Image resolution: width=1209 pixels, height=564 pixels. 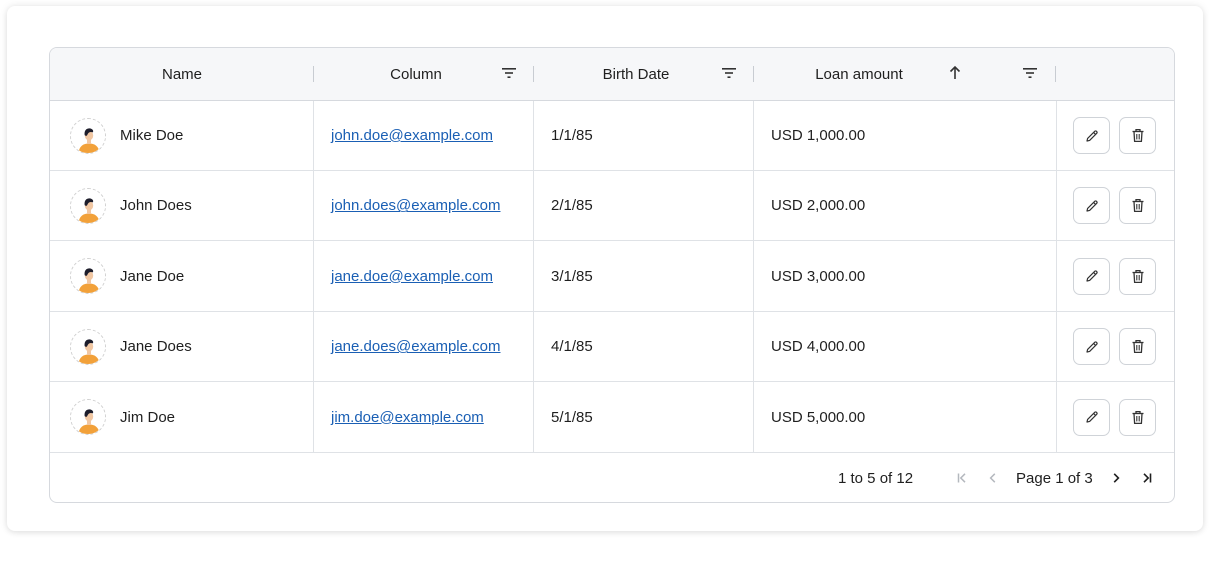 What do you see at coordinates (818, 347) in the screenshot?
I see `loan-amount-cell: USD 4,000.00` at bounding box center [818, 347].